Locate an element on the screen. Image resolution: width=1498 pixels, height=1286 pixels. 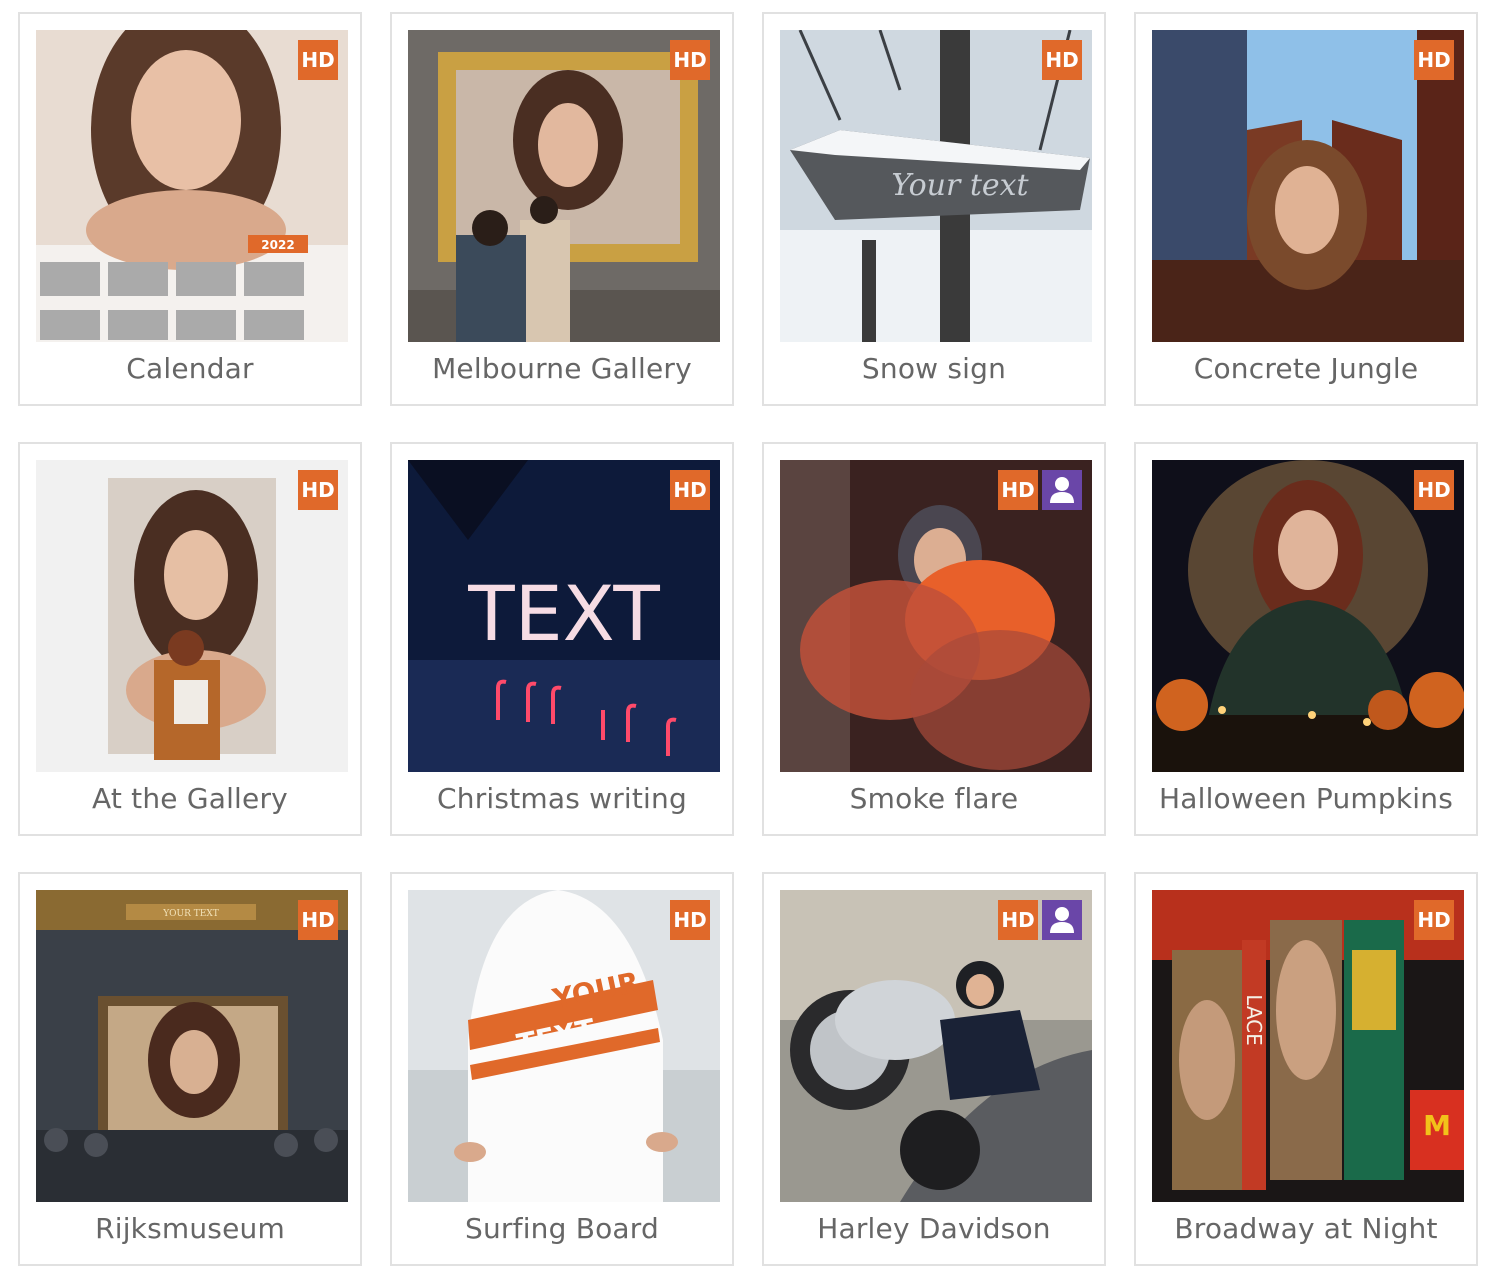
light-text: TEXT is located at coordinates (563, 613).